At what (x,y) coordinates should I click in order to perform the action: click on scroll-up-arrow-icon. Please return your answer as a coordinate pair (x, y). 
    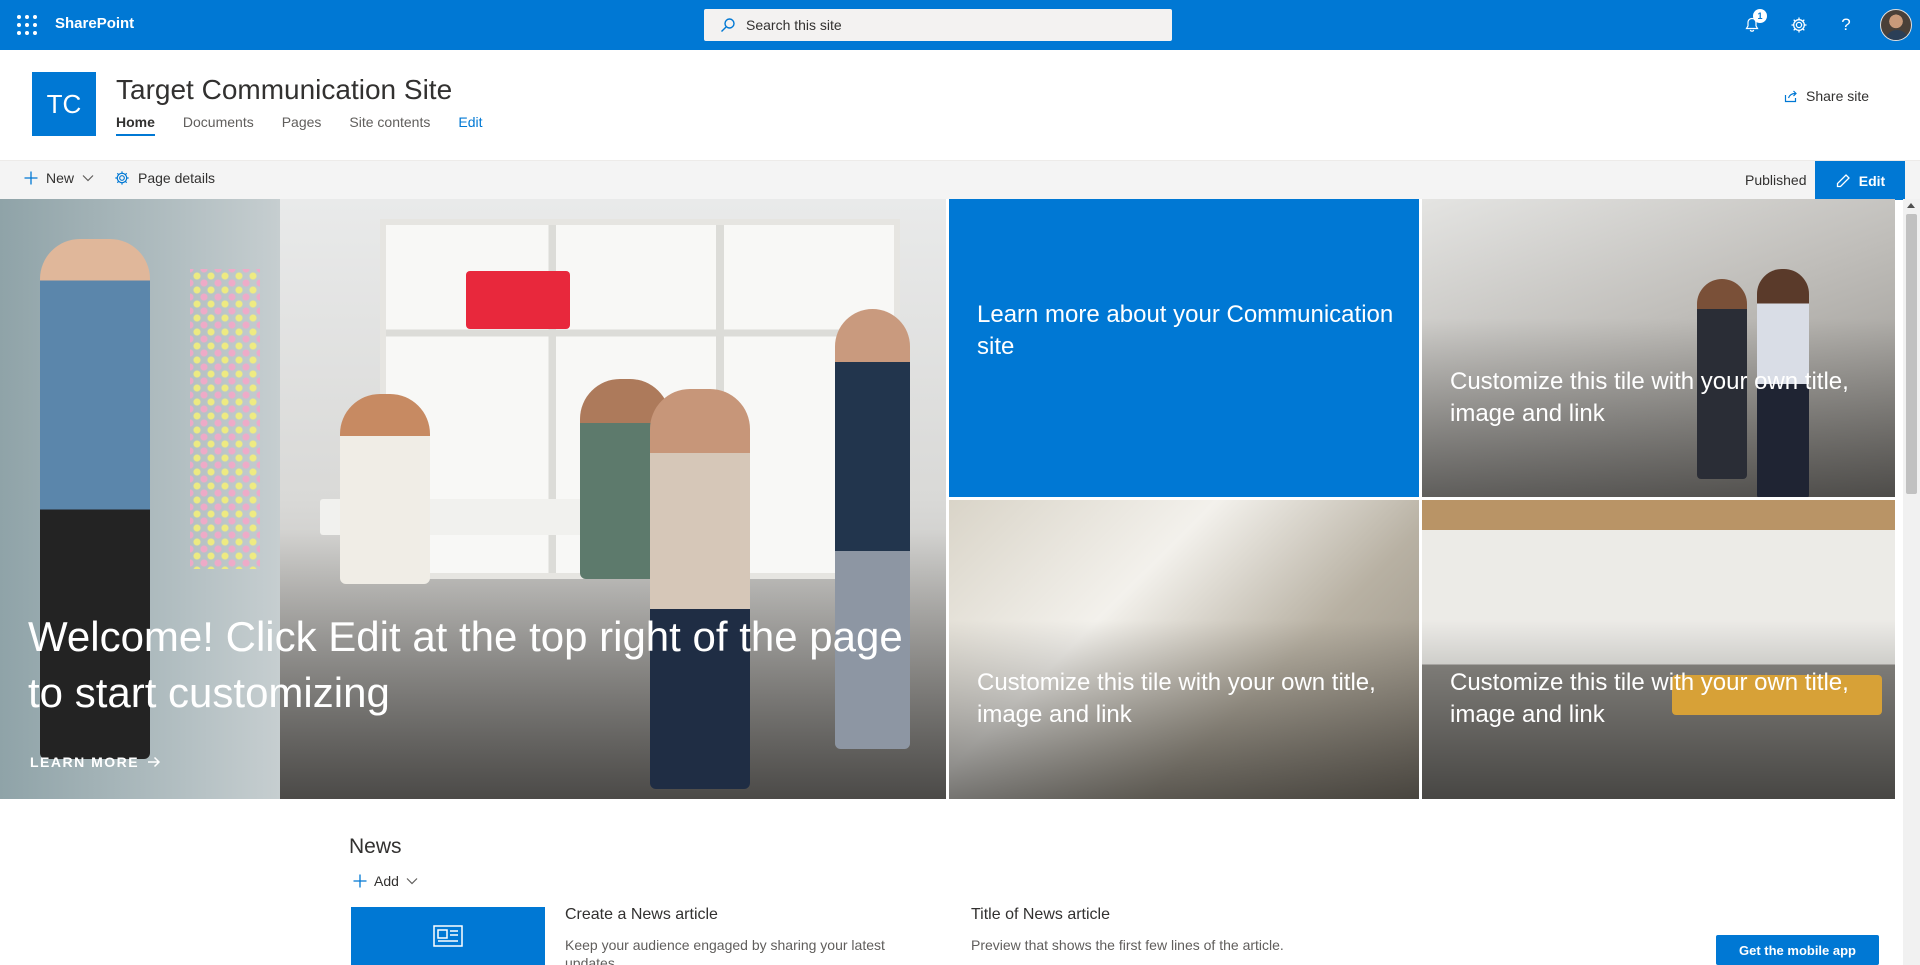
    Looking at the image, I should click on (1911, 205).